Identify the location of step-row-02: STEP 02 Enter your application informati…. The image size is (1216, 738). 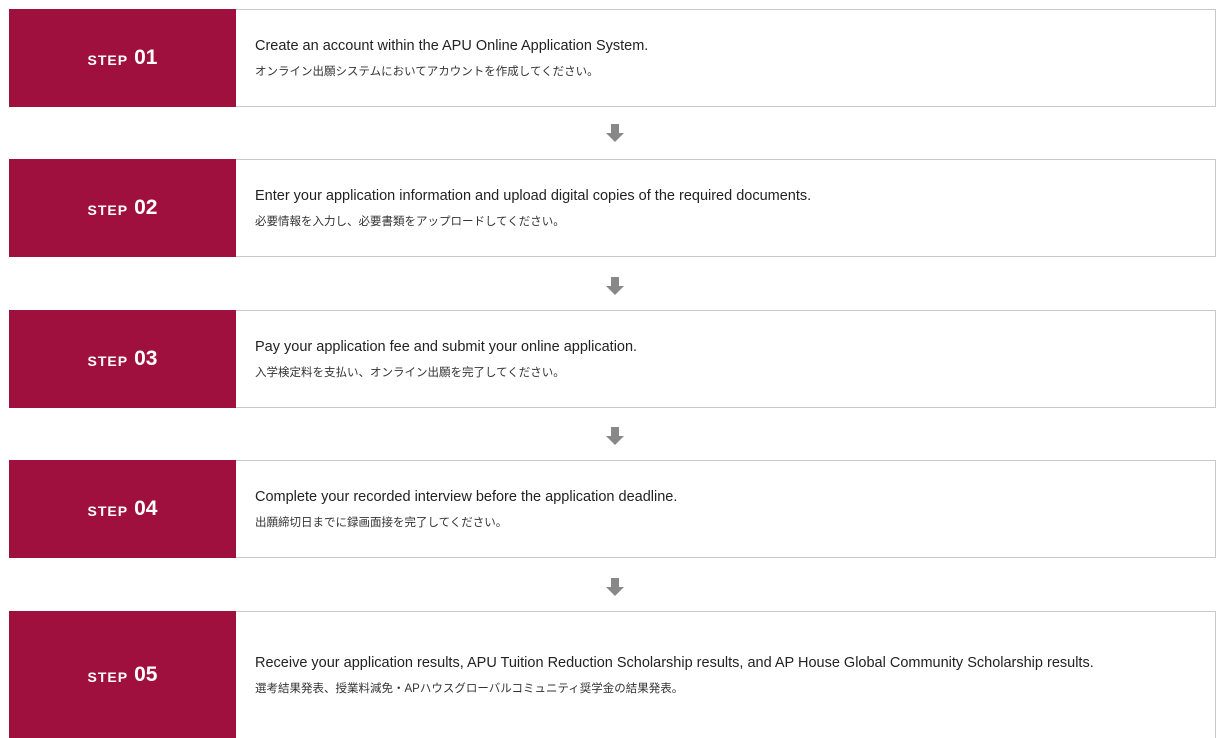
(612, 208).